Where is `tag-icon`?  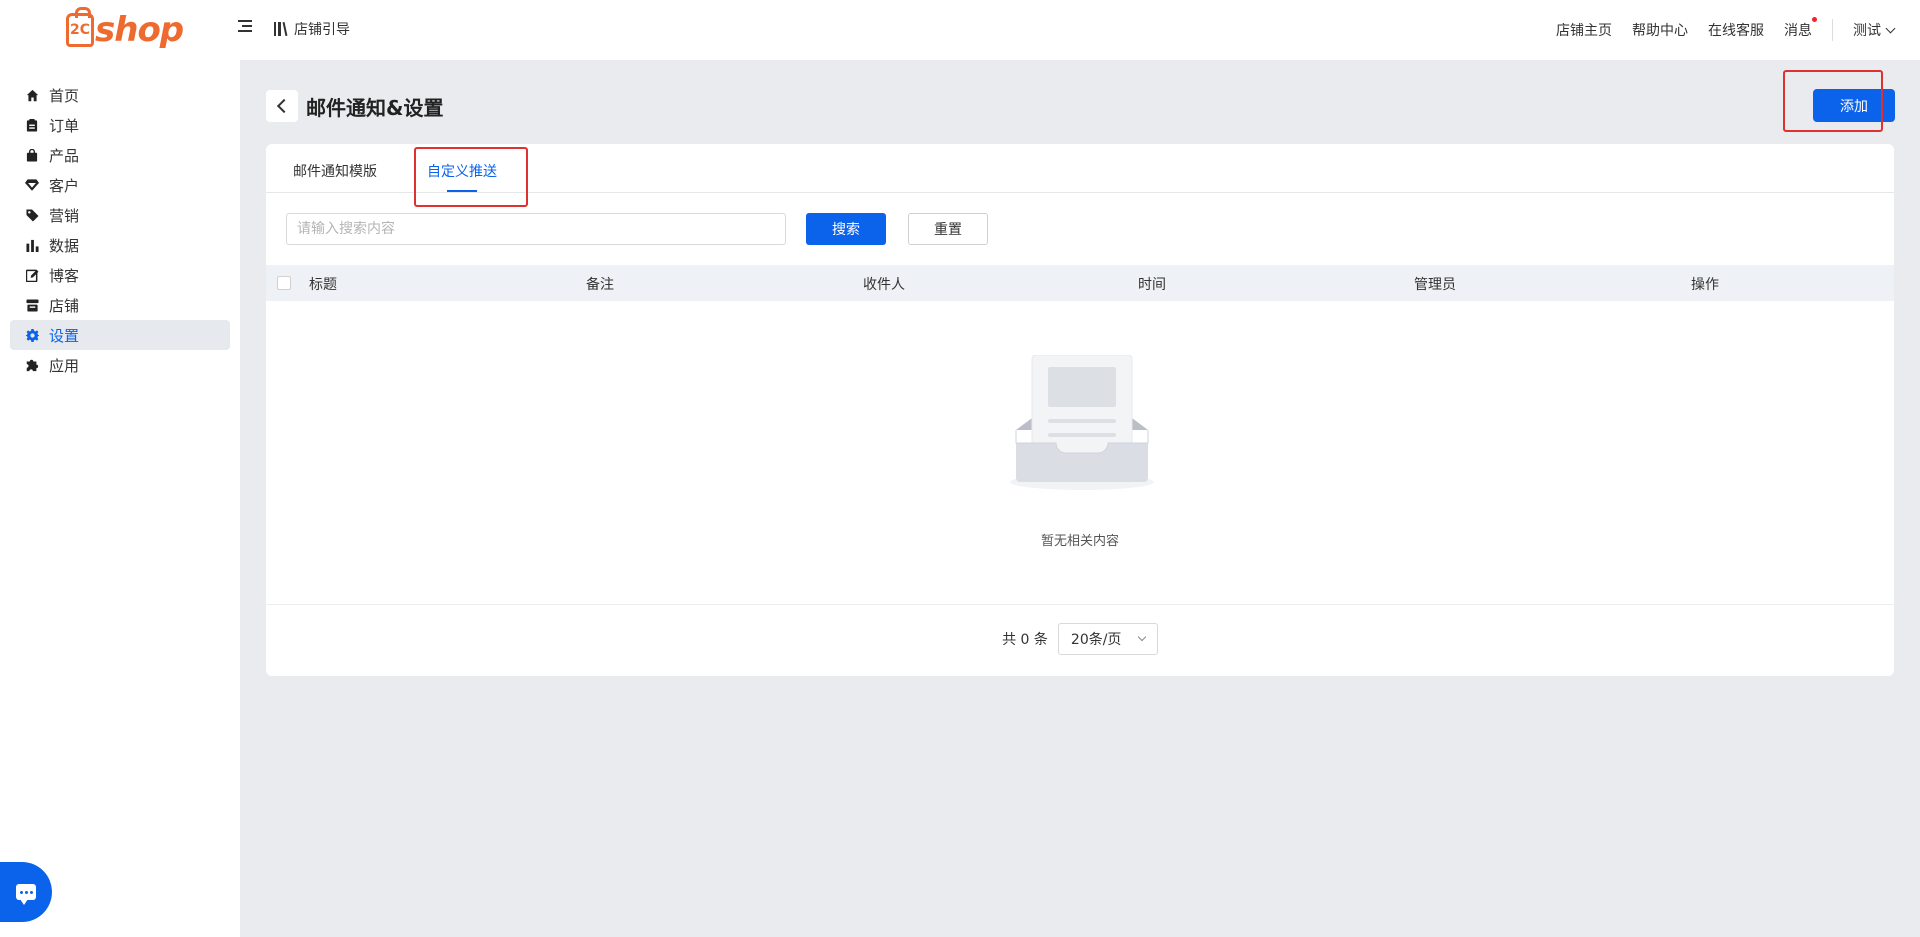
tag-icon is located at coordinates (32, 215).